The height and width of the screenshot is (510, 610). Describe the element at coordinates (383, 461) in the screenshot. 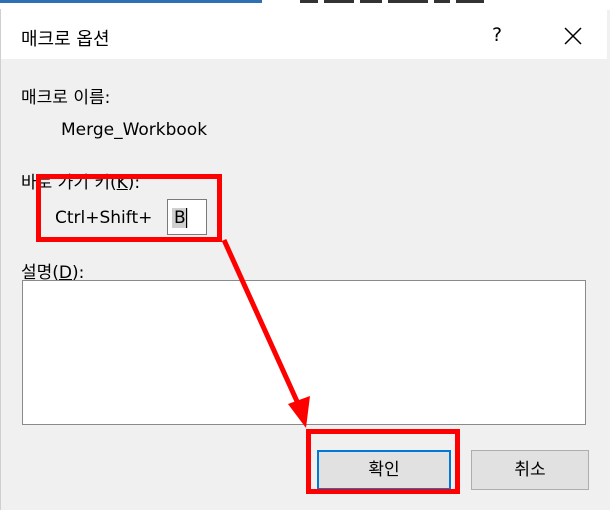

I see `ok-highlight-box` at that location.